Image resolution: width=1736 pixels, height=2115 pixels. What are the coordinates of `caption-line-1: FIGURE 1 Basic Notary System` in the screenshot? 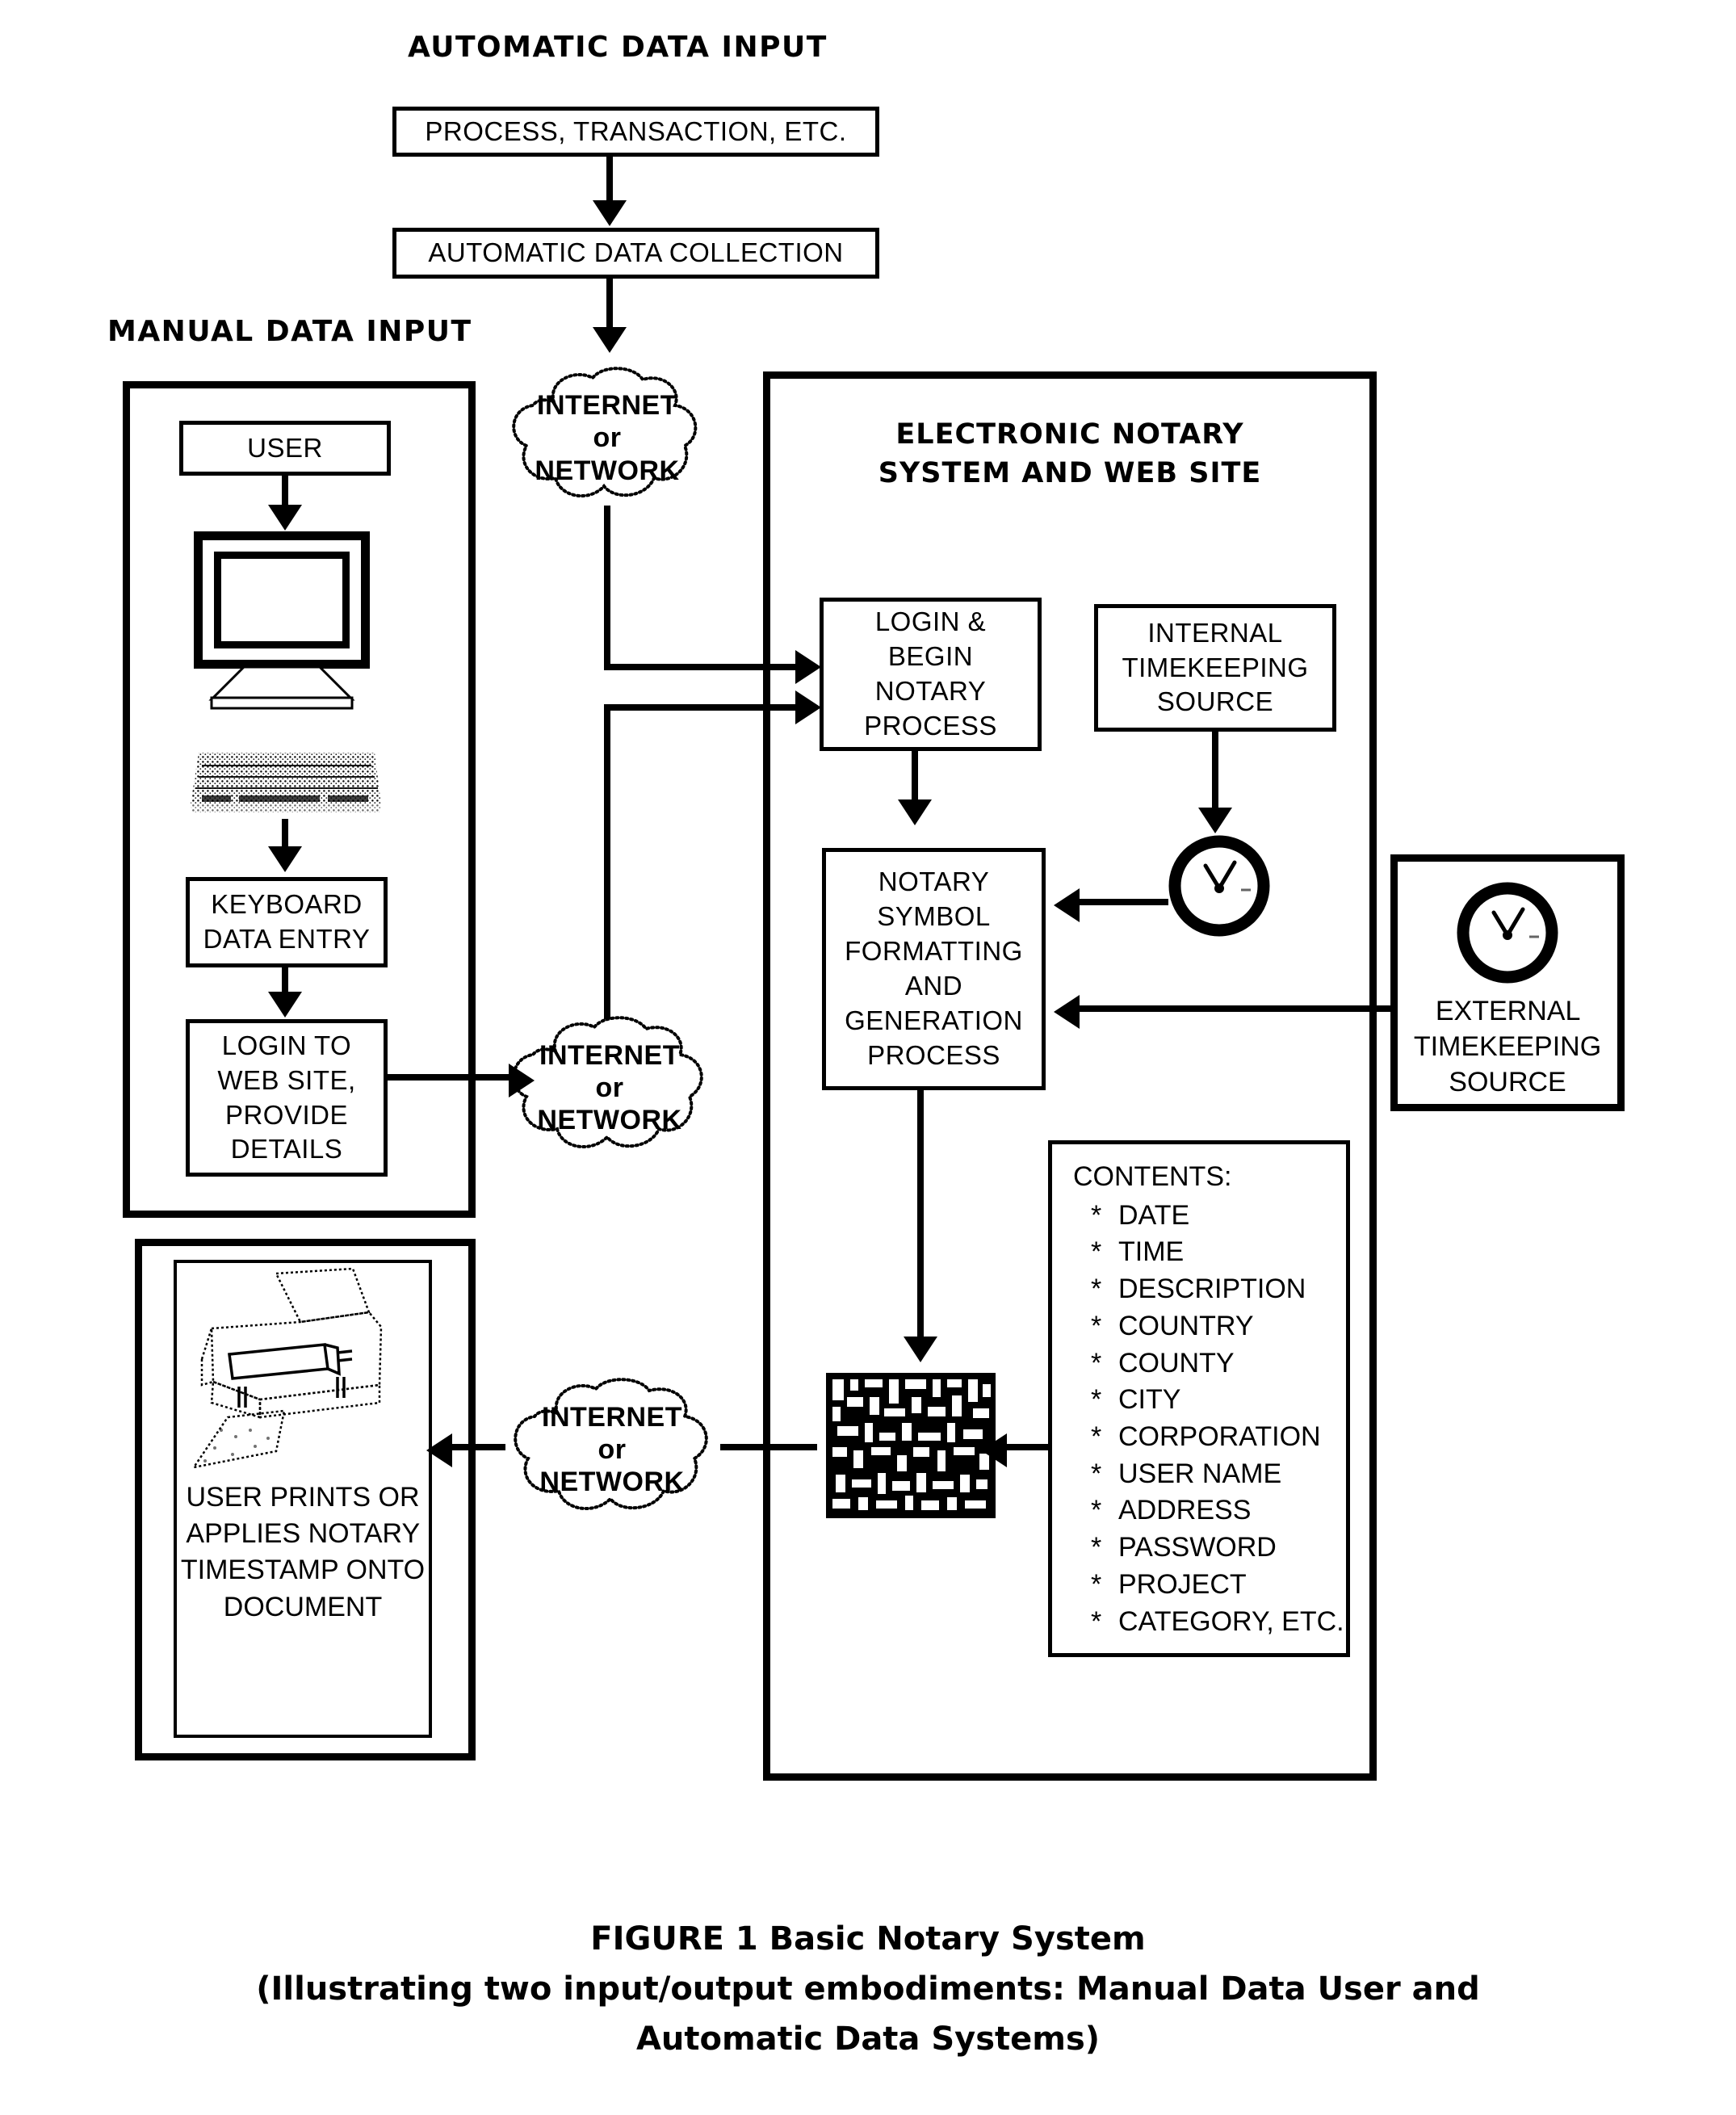 It's located at (868, 1939).